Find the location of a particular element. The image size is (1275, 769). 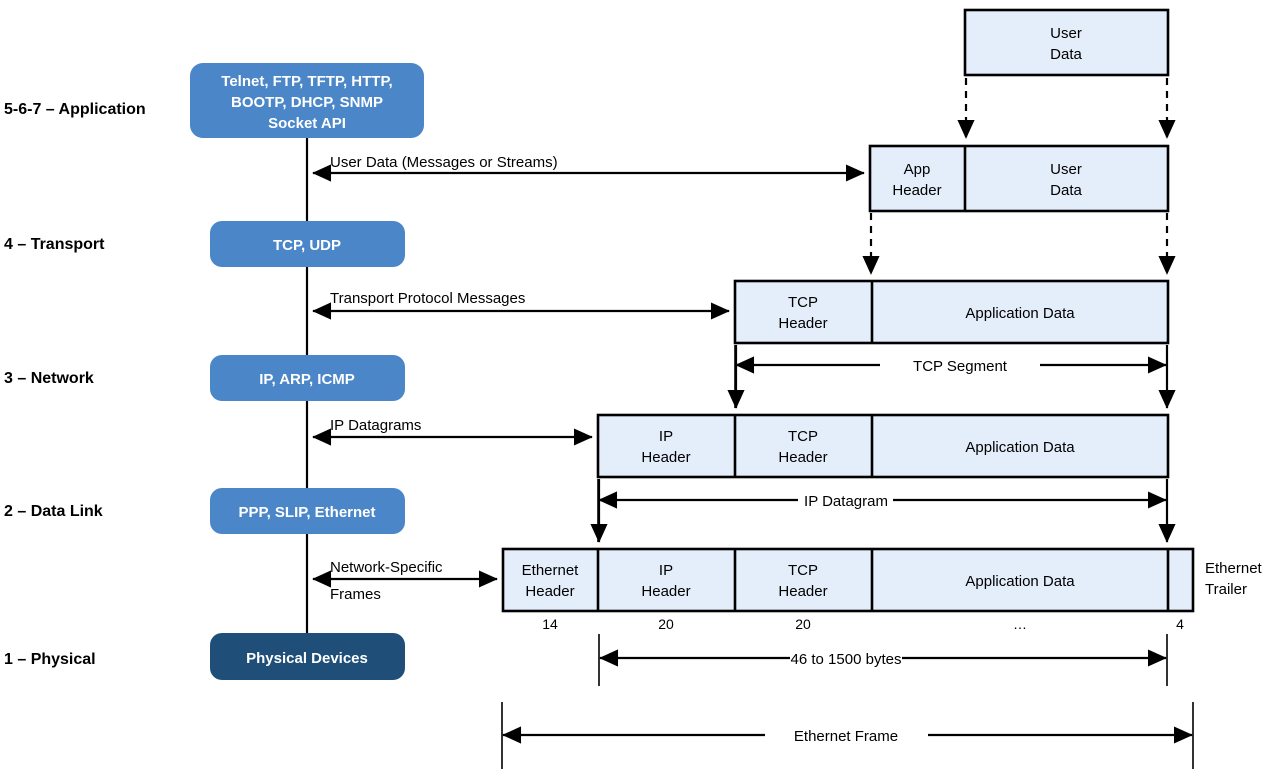

layer-box-physical-line1: Physical Devices is located at coordinates (307, 658).